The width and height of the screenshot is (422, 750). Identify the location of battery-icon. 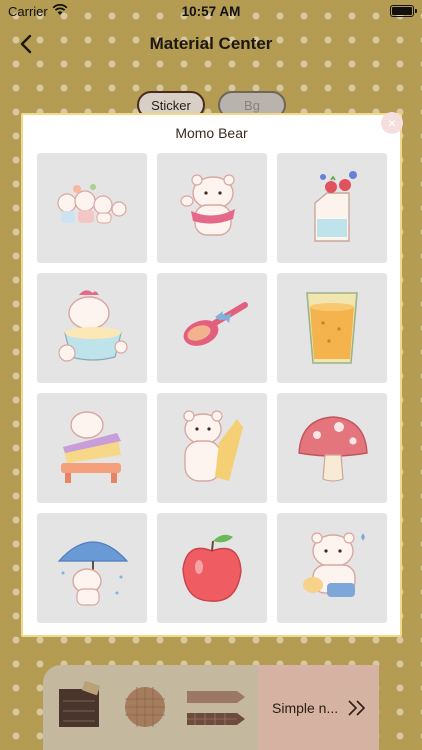
(403, 11).